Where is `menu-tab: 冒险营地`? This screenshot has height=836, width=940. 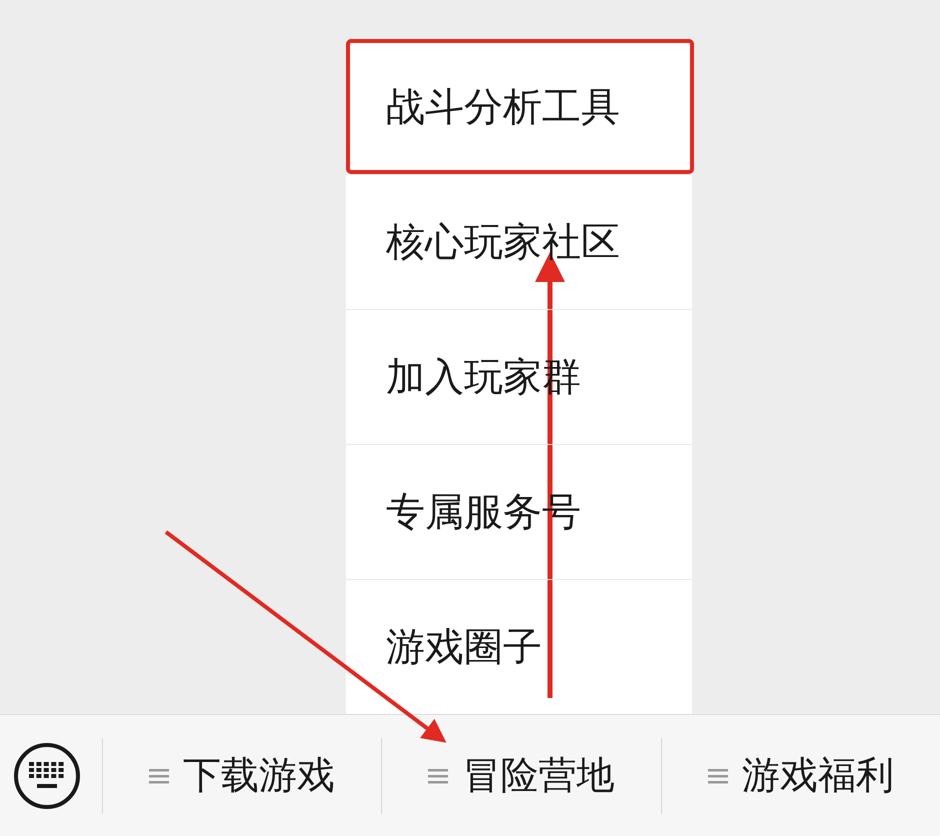 menu-tab: 冒险营地 is located at coordinates (521, 776).